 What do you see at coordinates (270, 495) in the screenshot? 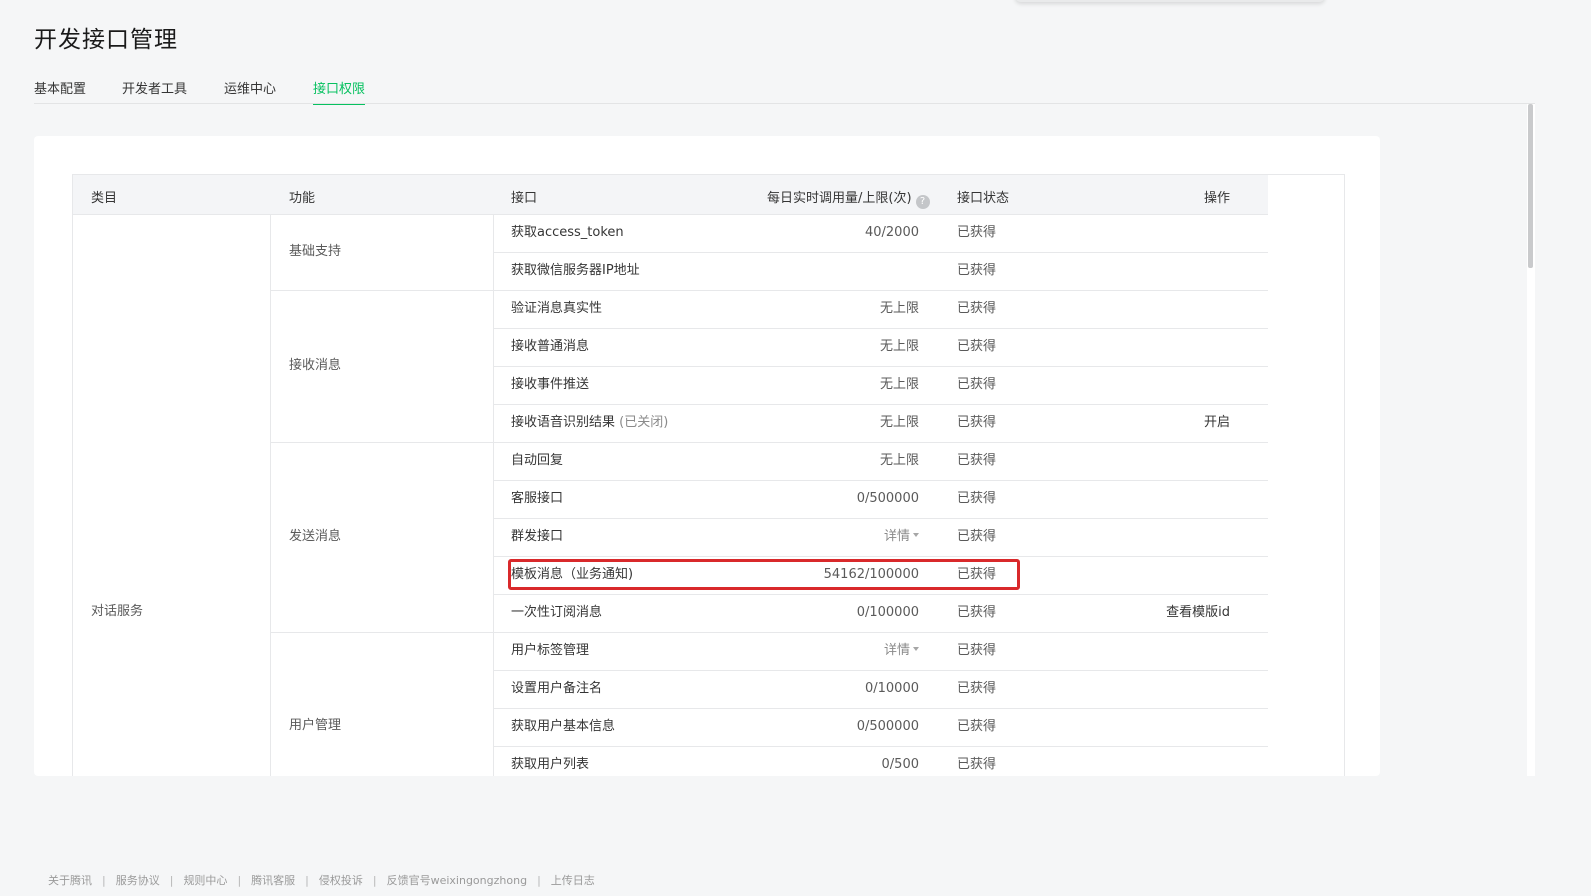
I see `column-divider-category` at bounding box center [270, 495].